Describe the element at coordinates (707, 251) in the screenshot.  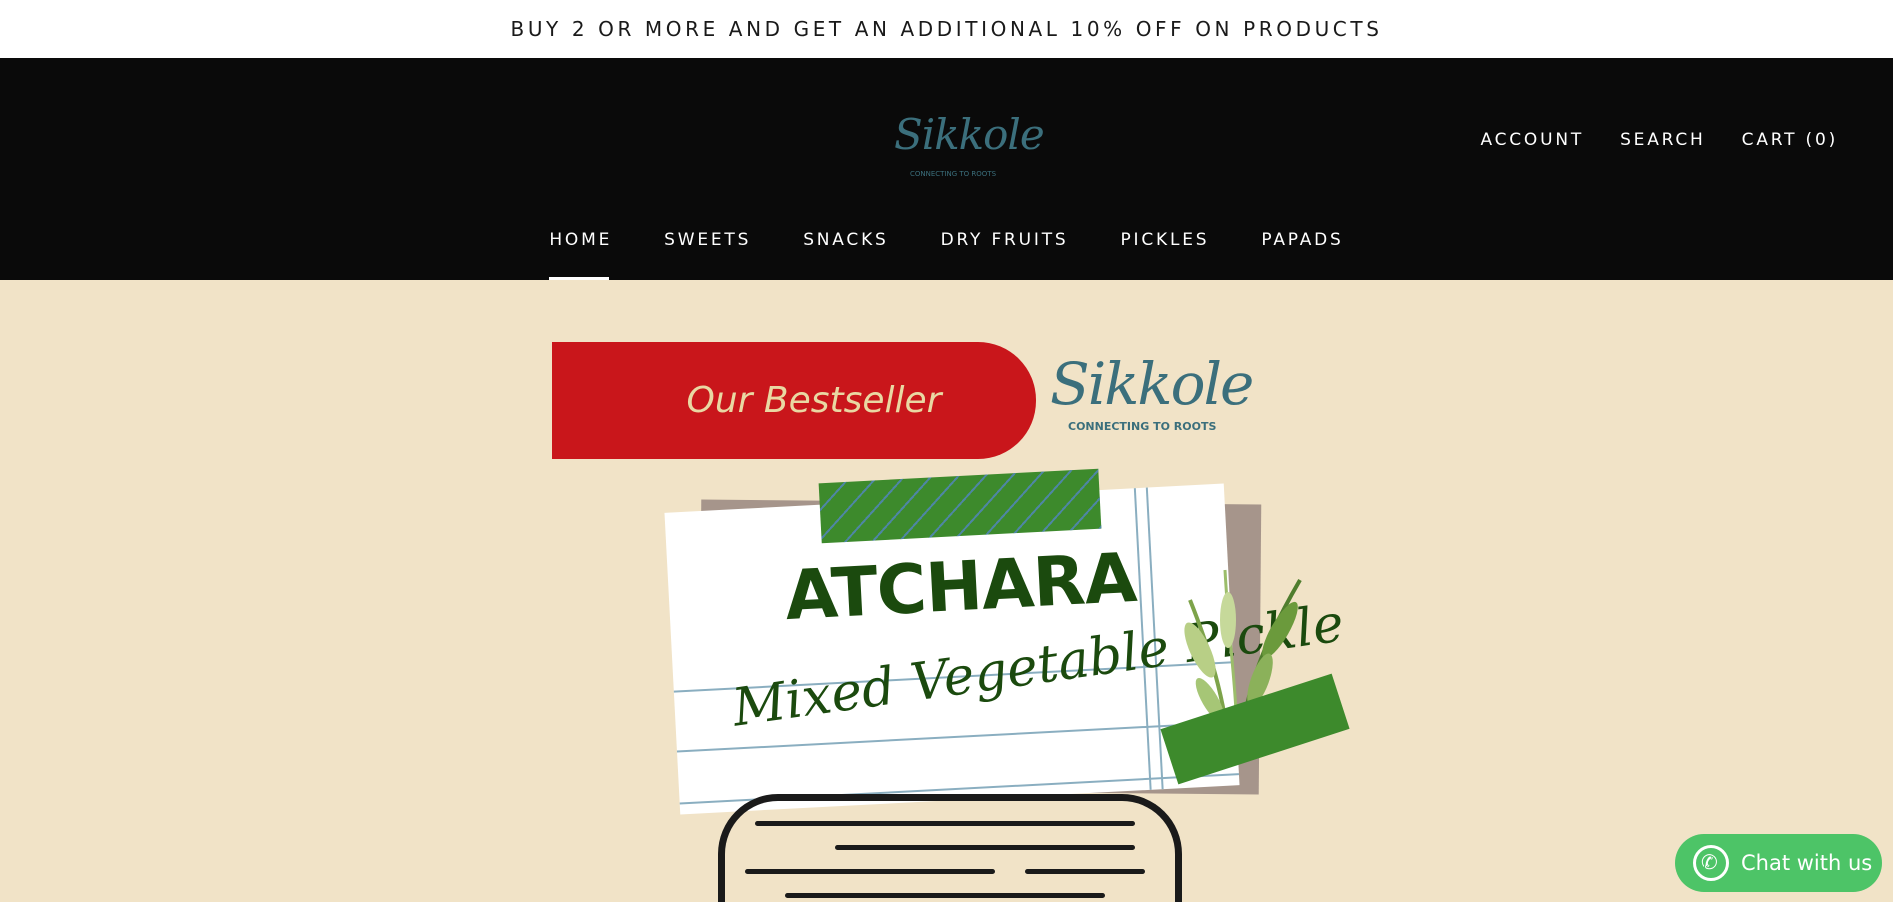
I see `nav-item-sweets: SWEETS` at that location.